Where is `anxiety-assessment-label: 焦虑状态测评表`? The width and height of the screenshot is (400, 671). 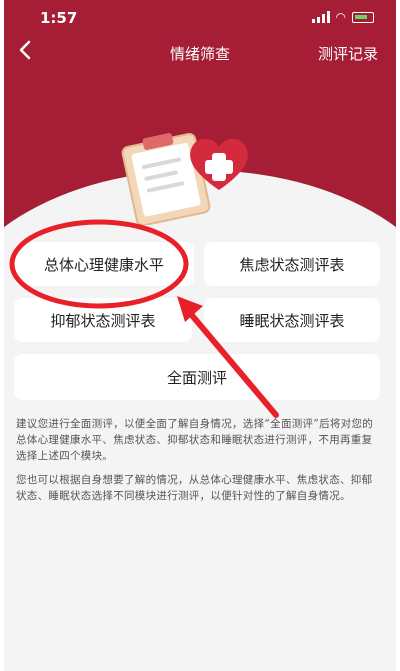 anxiety-assessment-label: 焦虑状态测评表 is located at coordinates (292, 264).